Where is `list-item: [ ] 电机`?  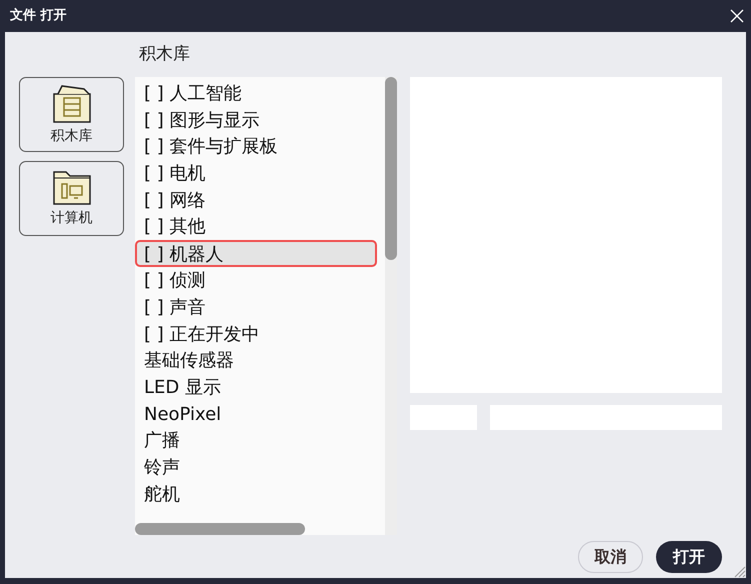 list-item: [ ] 电机 is located at coordinates (255, 173).